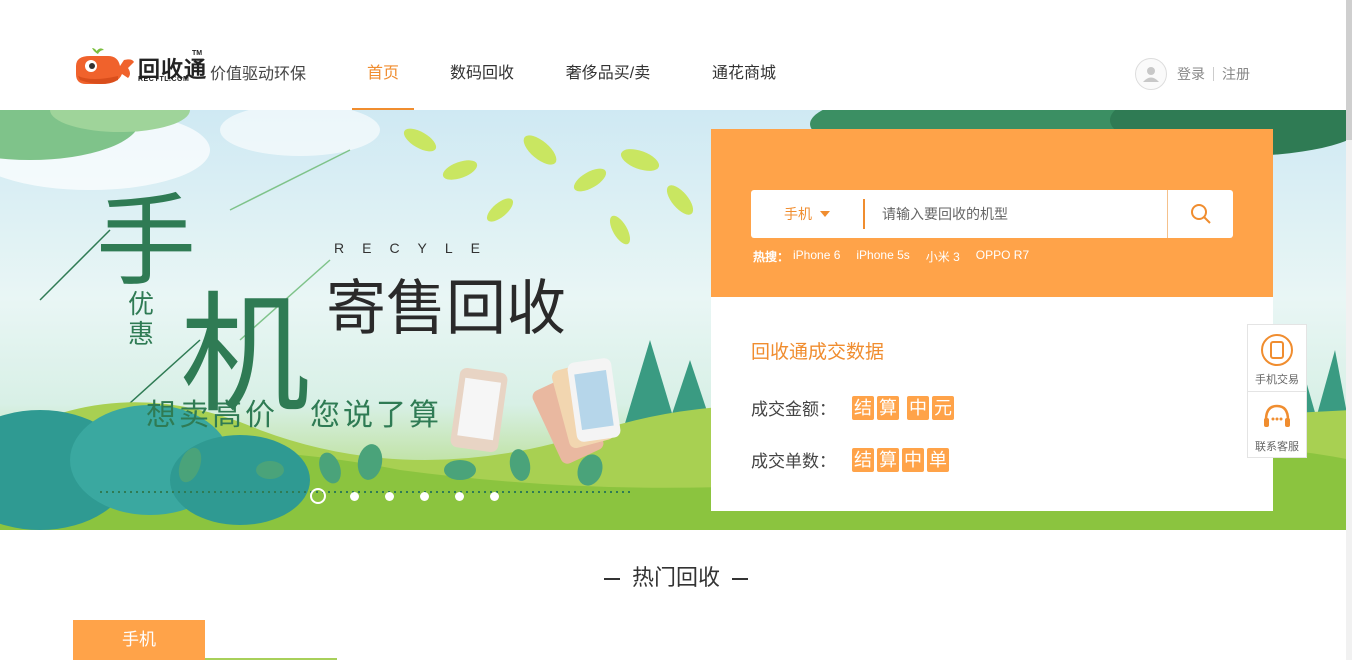  I want to click on banner-tagline-1: 想卖高价, so click(212, 415).